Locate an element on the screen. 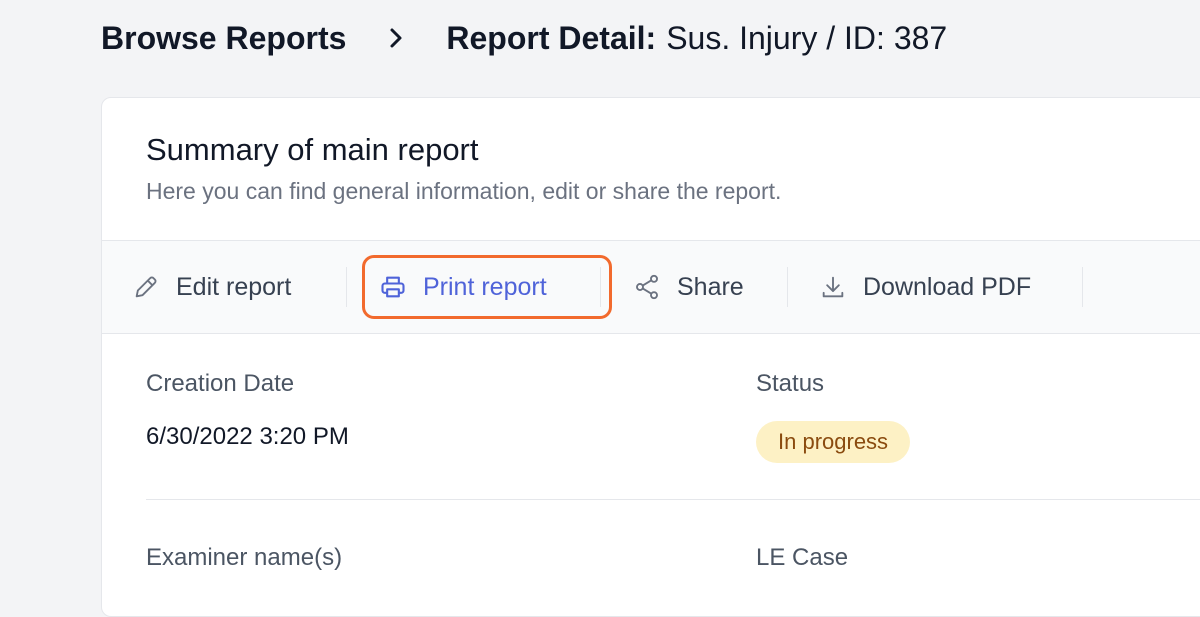 This screenshot has width=1200, height=617. download-pdf-label: Download PDF is located at coordinates (947, 286).